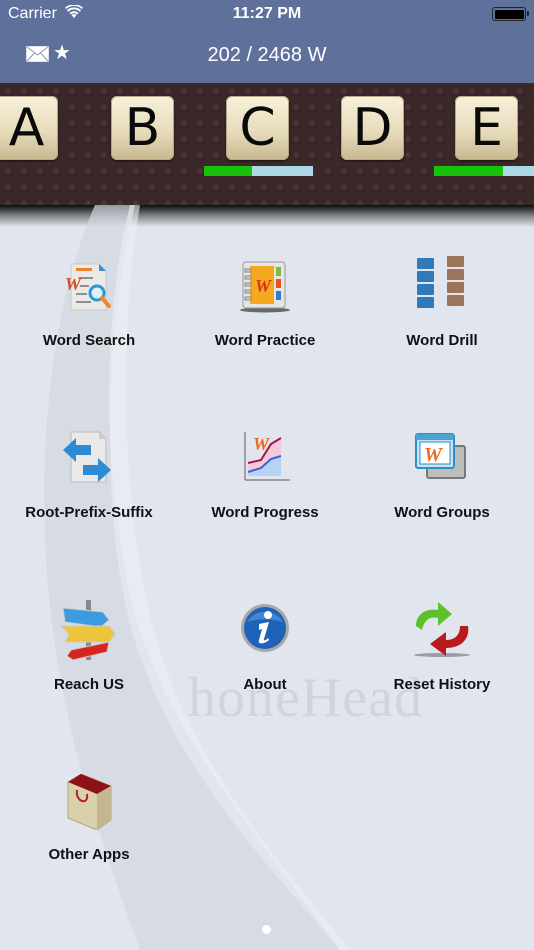  Describe the element at coordinates (442, 286) in the screenshot. I see `word-drill-icon` at that location.